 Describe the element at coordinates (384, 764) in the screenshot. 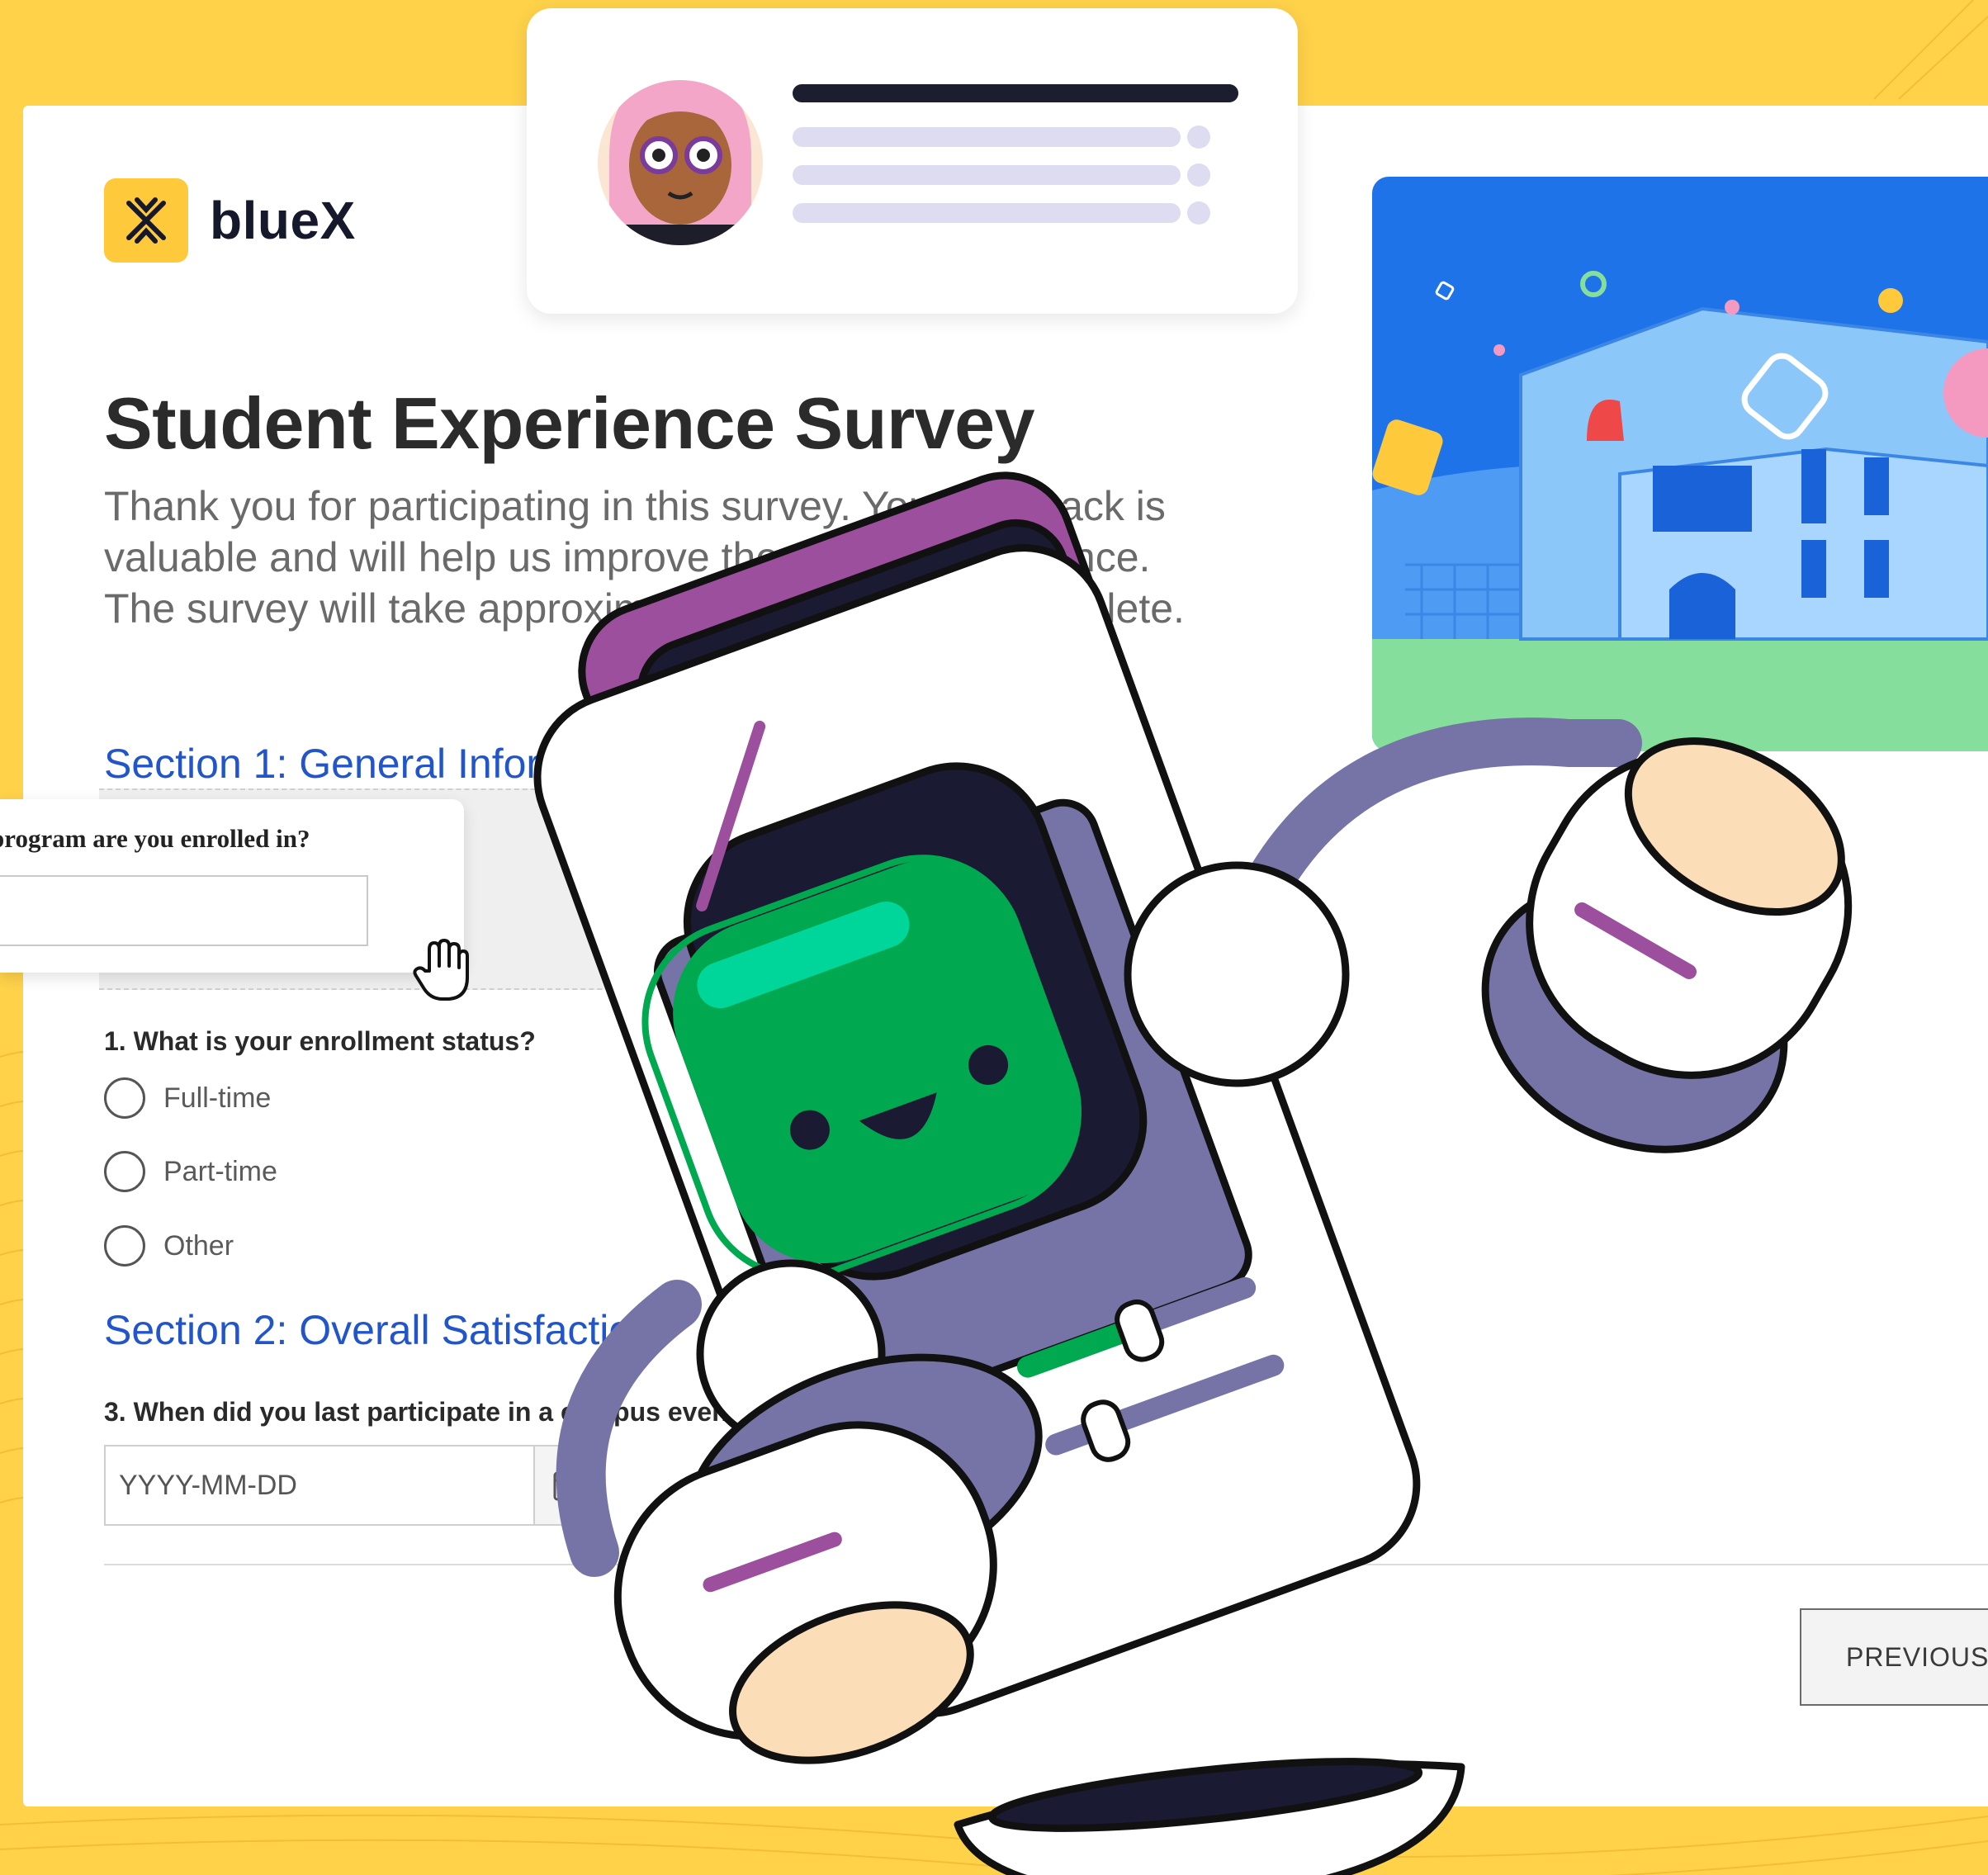

I see `section-1-title: Section 1: General Information` at that location.